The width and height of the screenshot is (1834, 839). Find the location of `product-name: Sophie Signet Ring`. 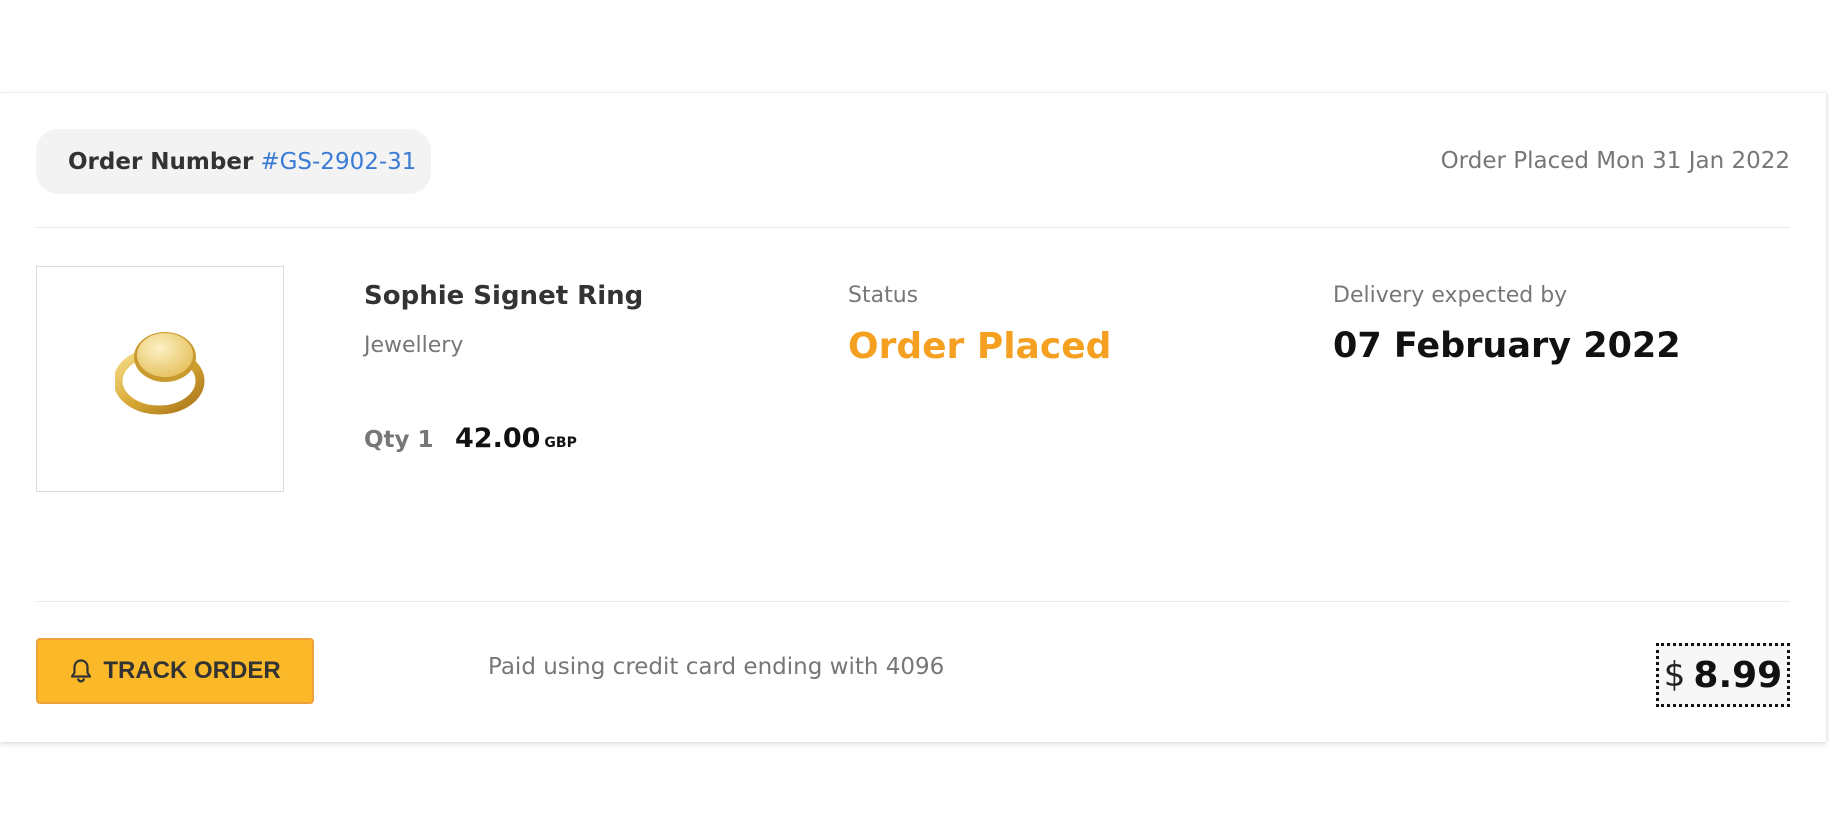

product-name: Sophie Signet Ring is located at coordinates (503, 296).